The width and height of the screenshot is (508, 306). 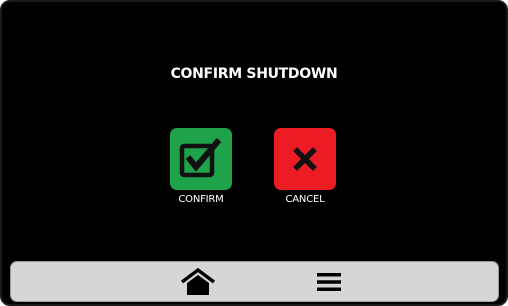 I want to click on bottom-navigation-bar, so click(x=254, y=281).